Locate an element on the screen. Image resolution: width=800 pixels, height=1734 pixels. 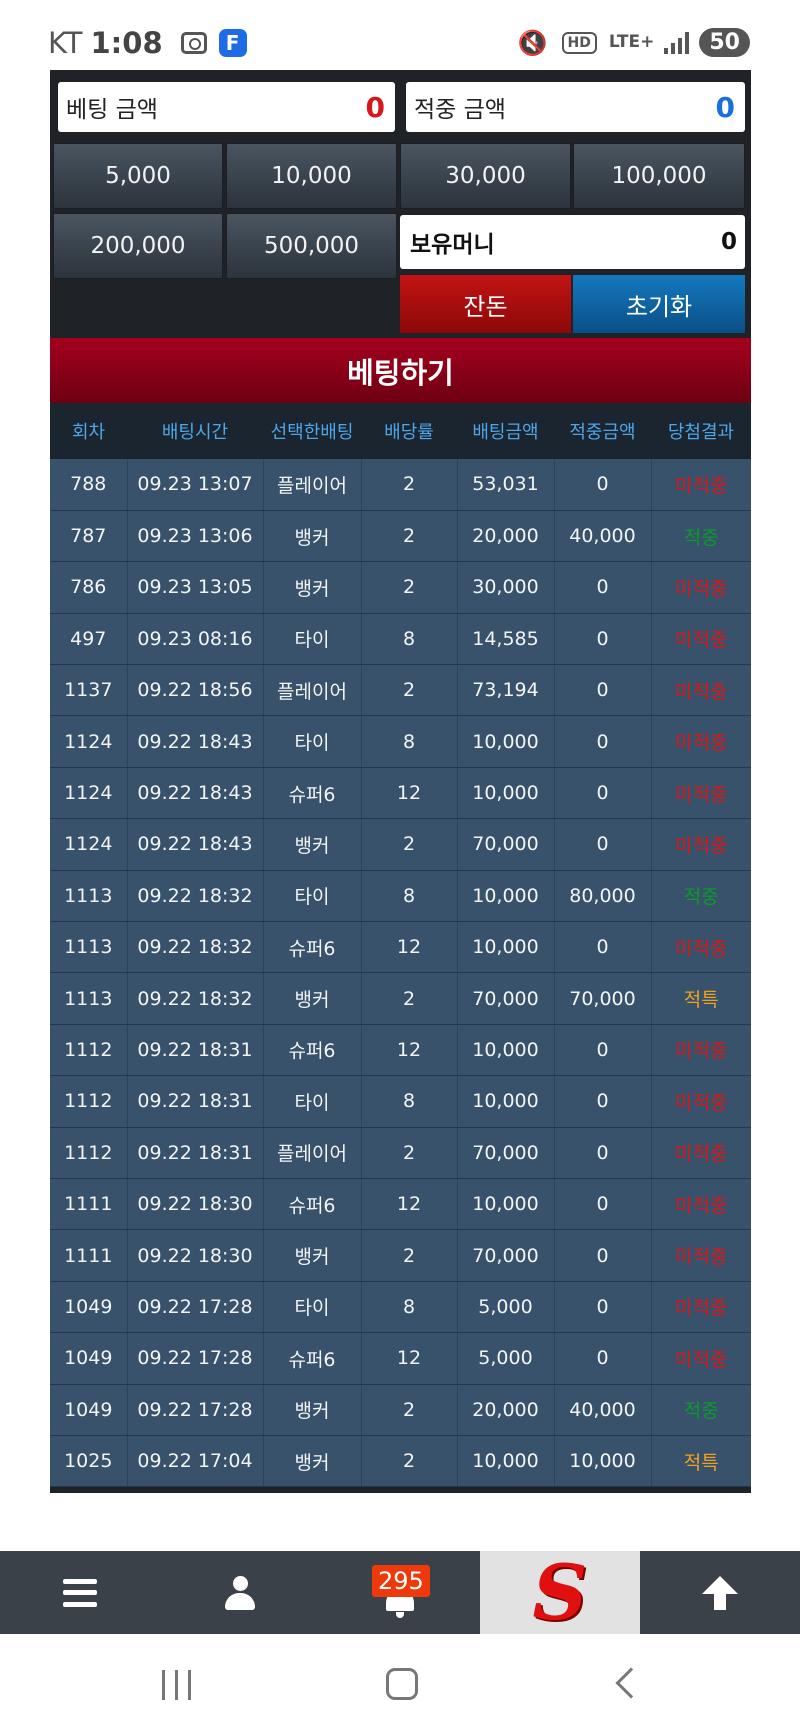
network-type: LTE+ is located at coordinates (631, 42).